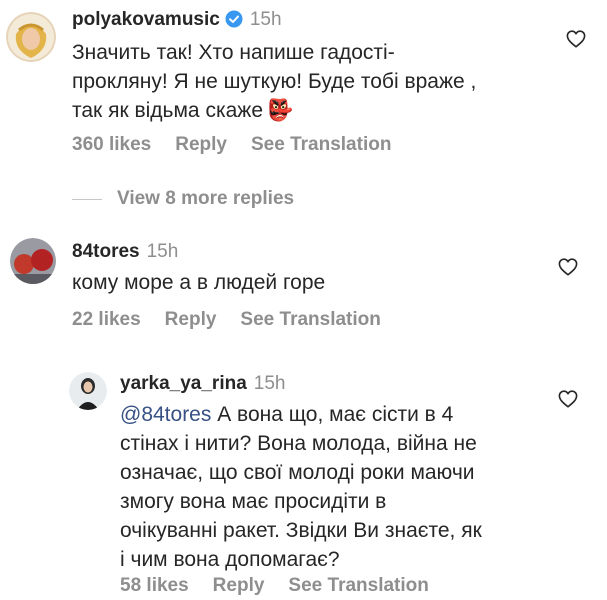 The width and height of the screenshot is (607, 600). What do you see at coordinates (106, 319) in the screenshot?
I see `likes-count: 22 likes` at bounding box center [106, 319].